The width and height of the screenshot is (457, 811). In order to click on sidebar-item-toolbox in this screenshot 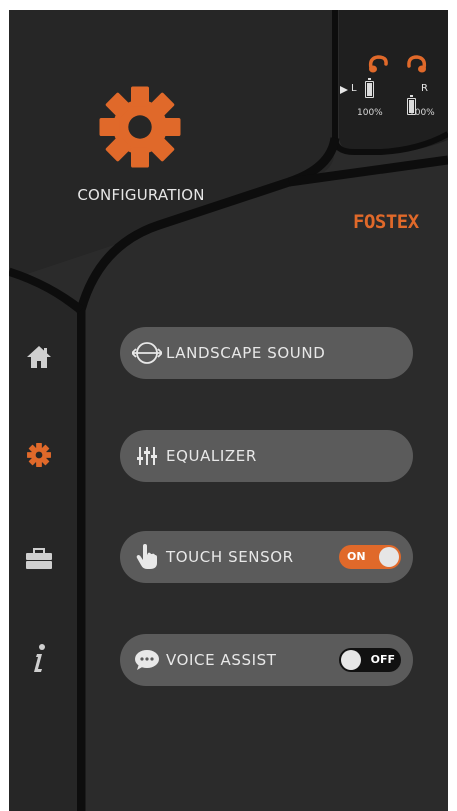, I will do `click(39, 559)`.